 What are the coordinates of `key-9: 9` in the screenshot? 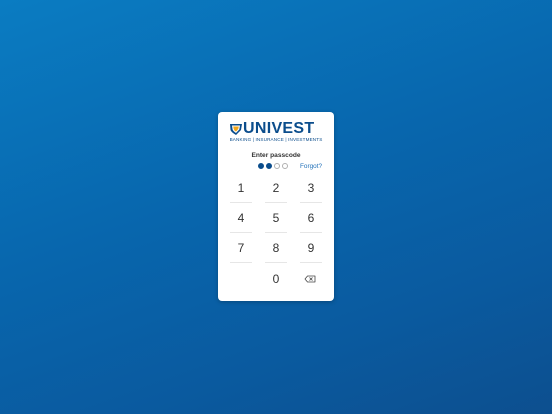 It's located at (311, 248).